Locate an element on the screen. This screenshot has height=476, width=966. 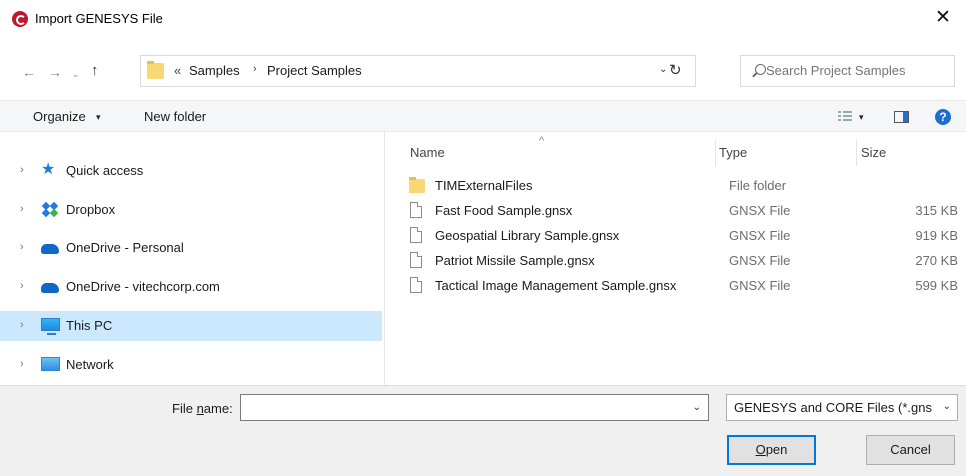
filter-dropdown-icon: ⌄ is located at coordinates (945, 406).